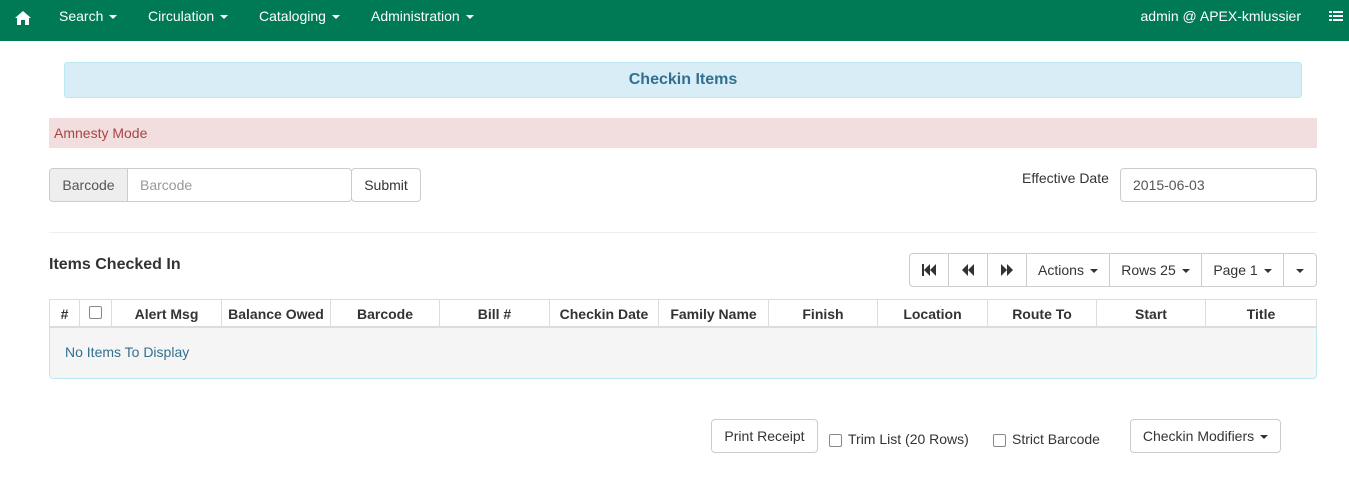 The width and height of the screenshot is (1349, 499). I want to click on nav-menu-cataloging: Cataloging, so click(299, 16).